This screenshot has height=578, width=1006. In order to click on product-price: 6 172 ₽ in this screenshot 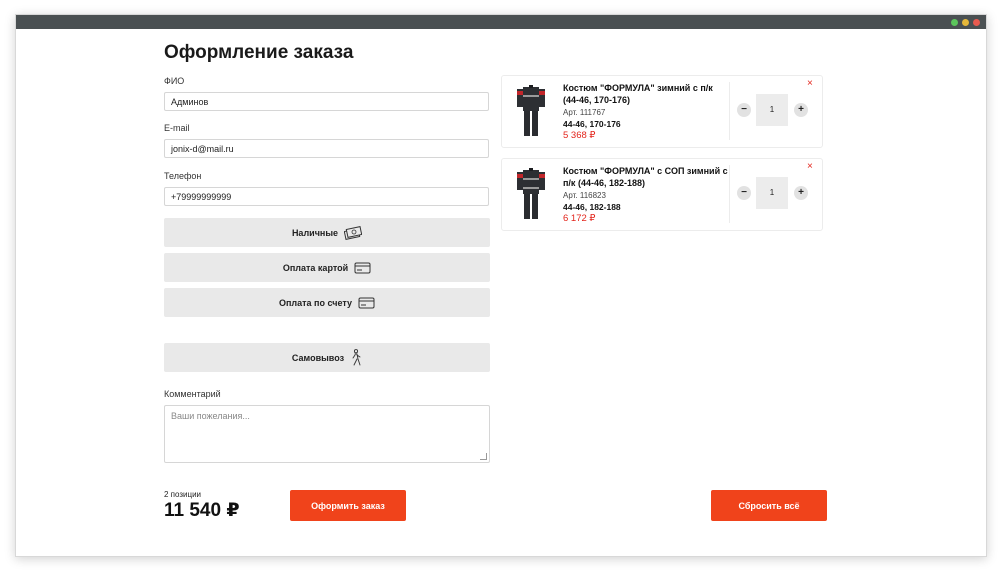, I will do `click(579, 218)`.